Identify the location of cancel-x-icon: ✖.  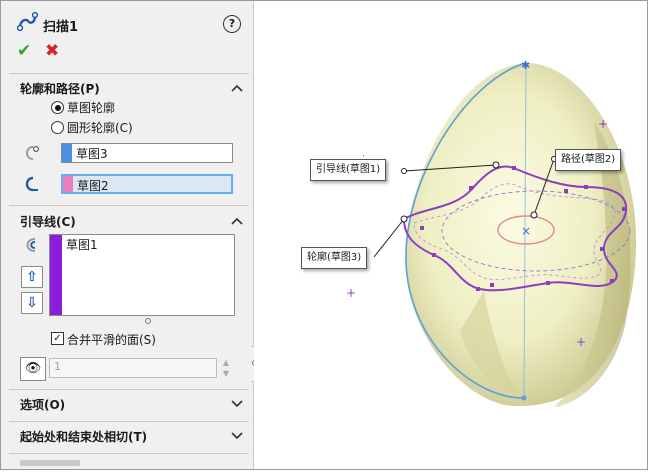
(52, 51).